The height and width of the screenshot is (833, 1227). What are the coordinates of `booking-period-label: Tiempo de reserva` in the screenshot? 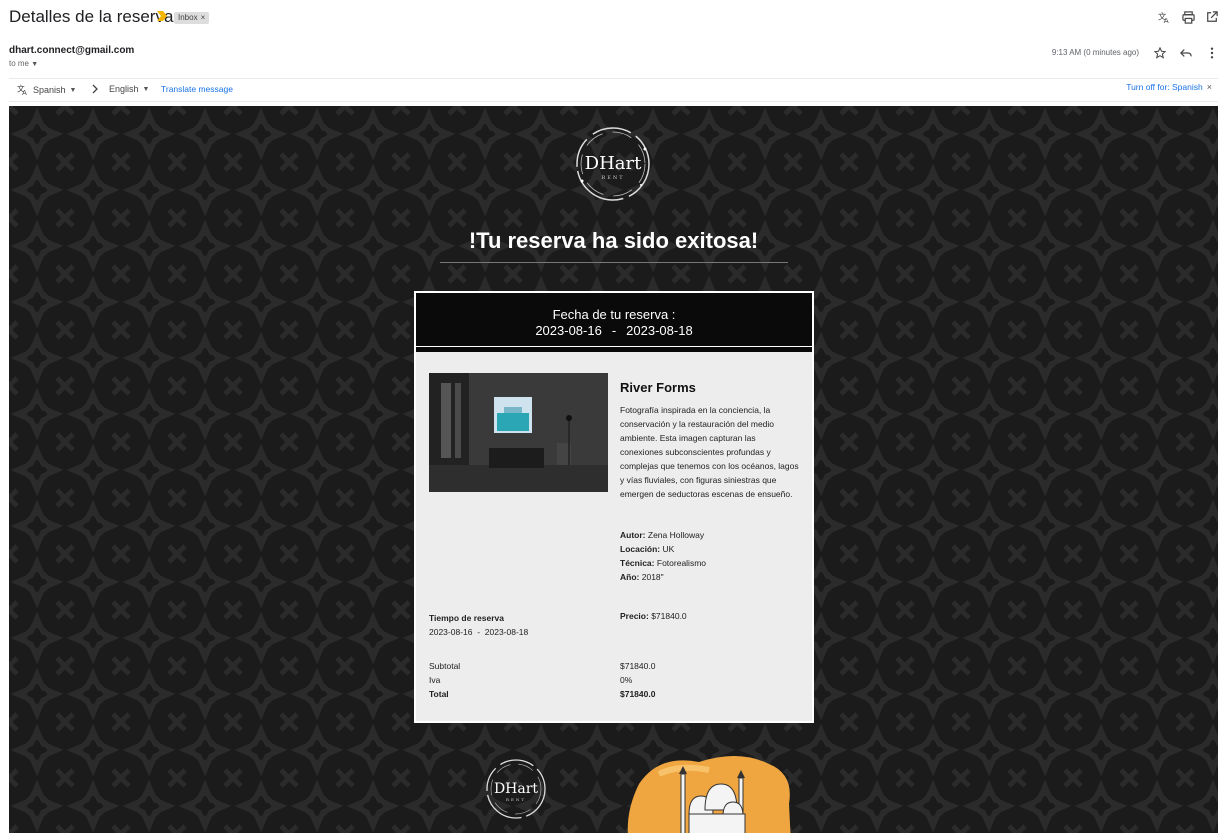 It's located at (466, 618).